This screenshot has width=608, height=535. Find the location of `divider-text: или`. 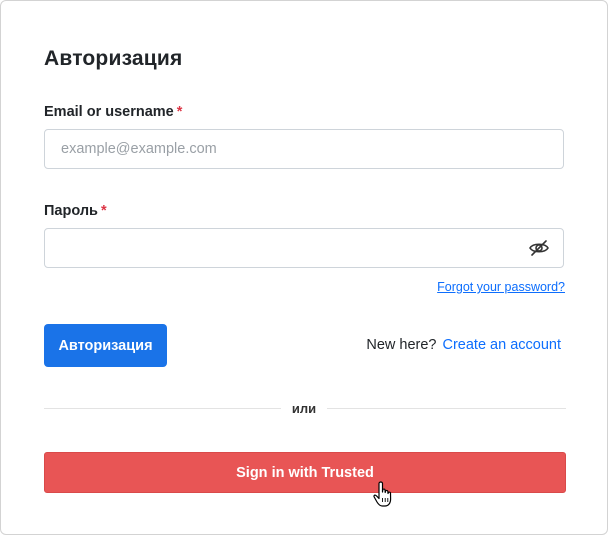

divider-text: или is located at coordinates (304, 408).